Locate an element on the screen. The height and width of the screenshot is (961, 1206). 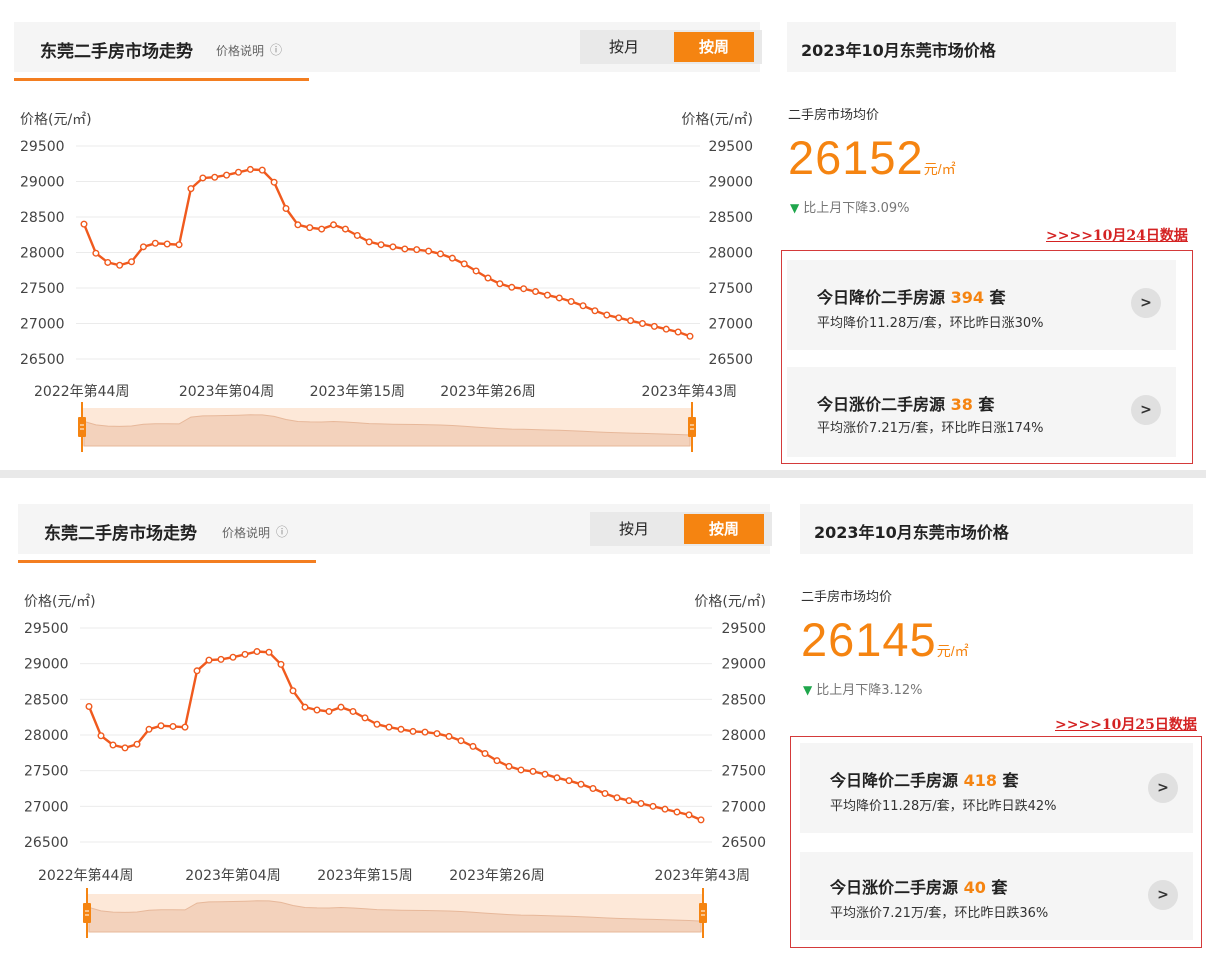
price-rise-card: 今日涨价二手房源 40 套 平均涨价7.21万/套，环比昨日跌36% > is located at coordinates (996, 896).